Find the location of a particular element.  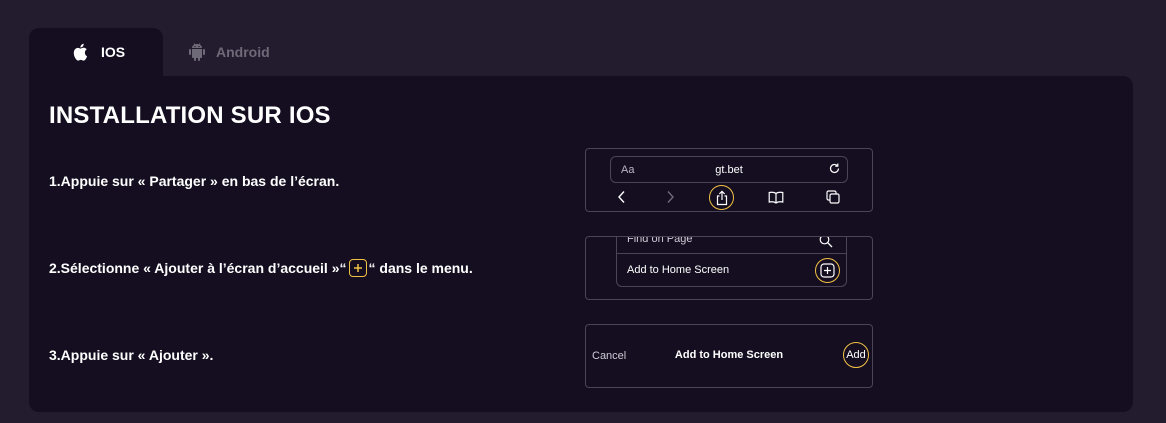

search-icon is located at coordinates (826, 245).